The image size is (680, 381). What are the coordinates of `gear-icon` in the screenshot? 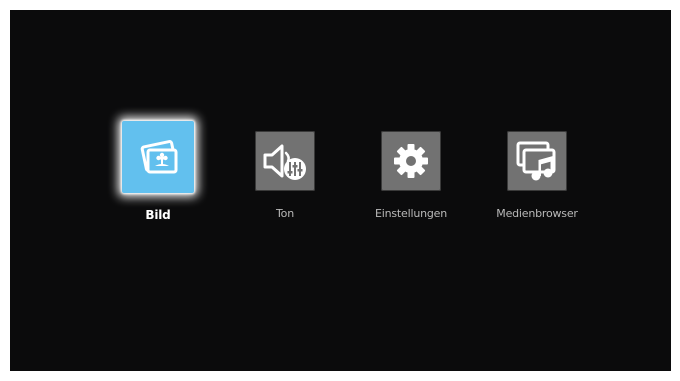 It's located at (411, 161).